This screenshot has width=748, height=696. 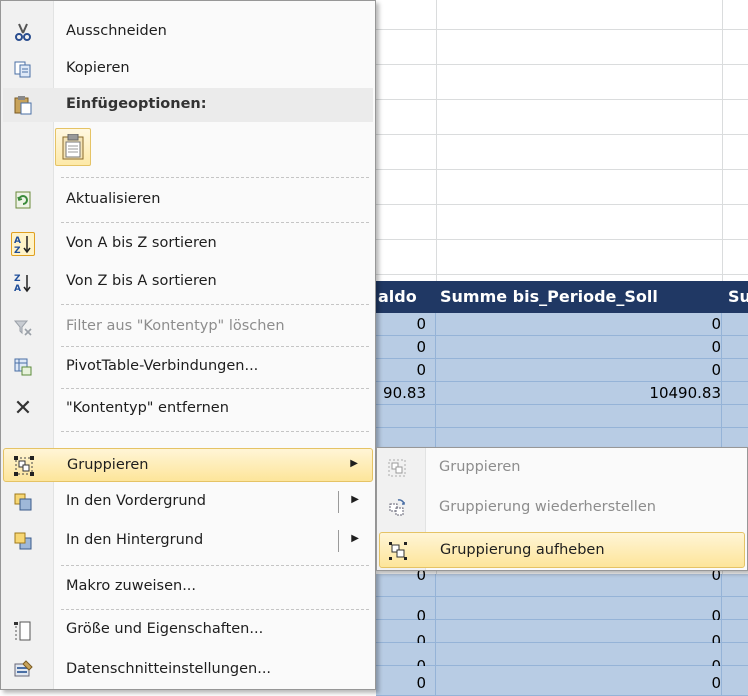 I want to click on ungroup-icon, so click(x=398, y=551).